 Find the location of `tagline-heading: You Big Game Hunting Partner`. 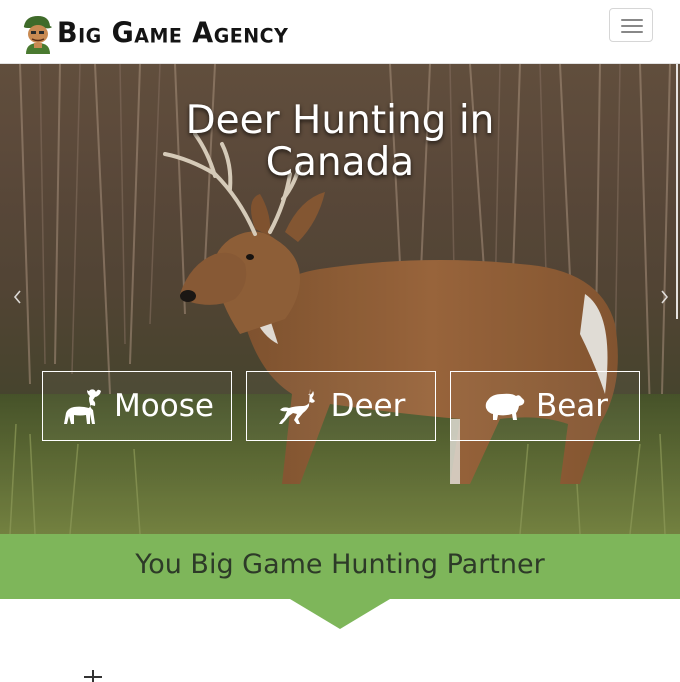

tagline-heading: You Big Game Hunting Partner is located at coordinates (340, 564).